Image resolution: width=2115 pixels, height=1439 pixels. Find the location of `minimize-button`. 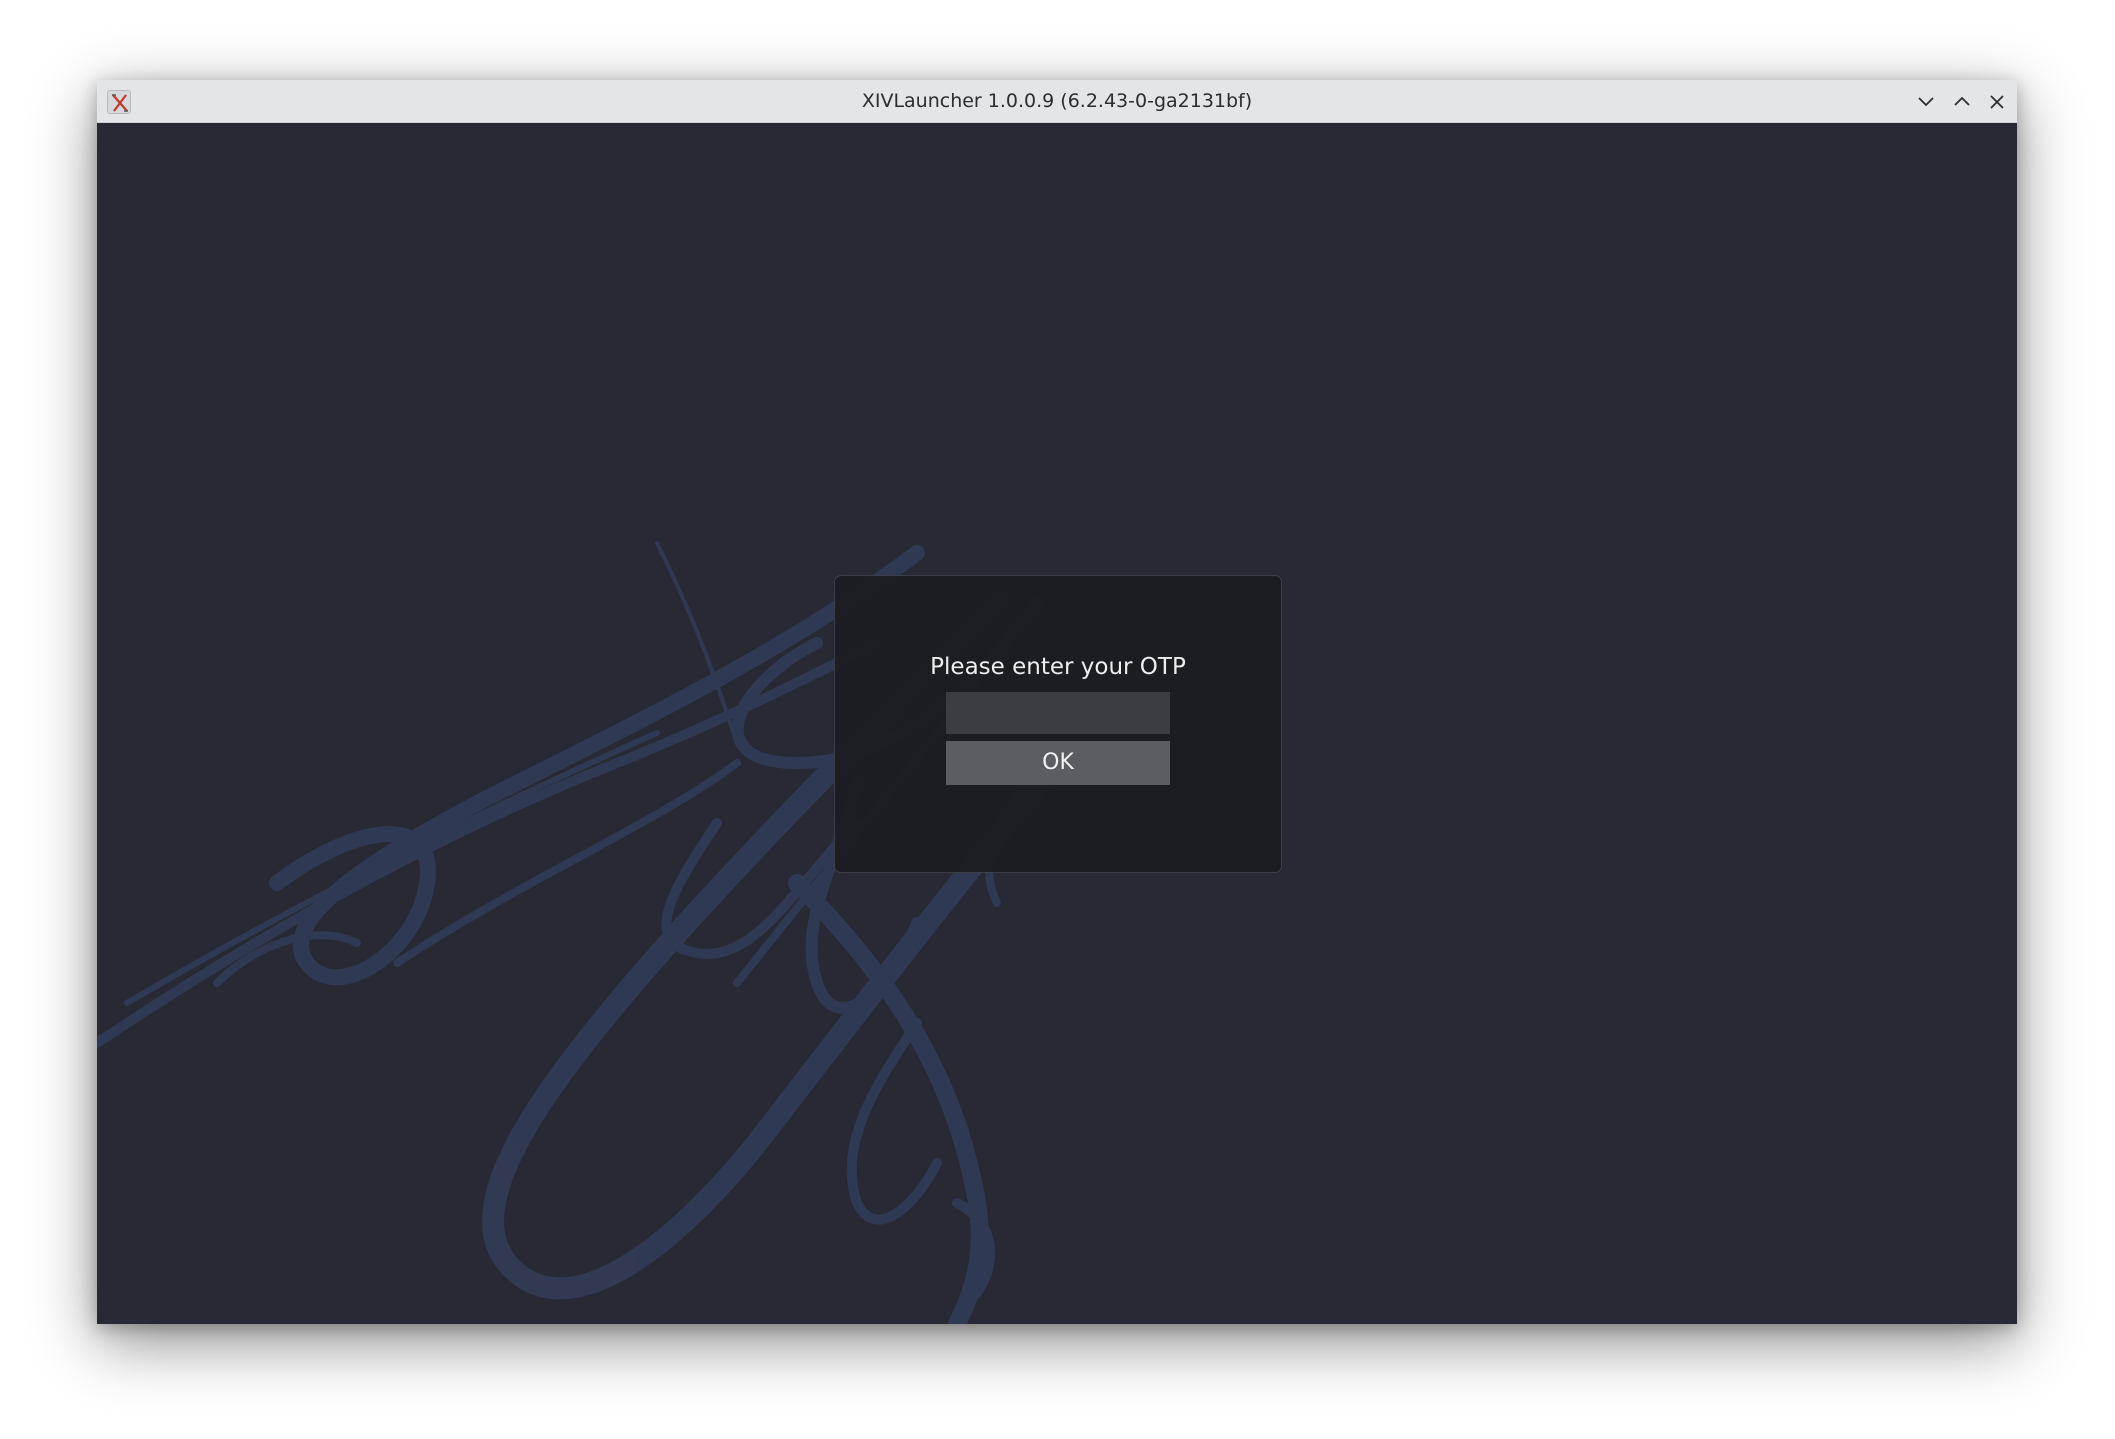

minimize-button is located at coordinates (1926, 102).